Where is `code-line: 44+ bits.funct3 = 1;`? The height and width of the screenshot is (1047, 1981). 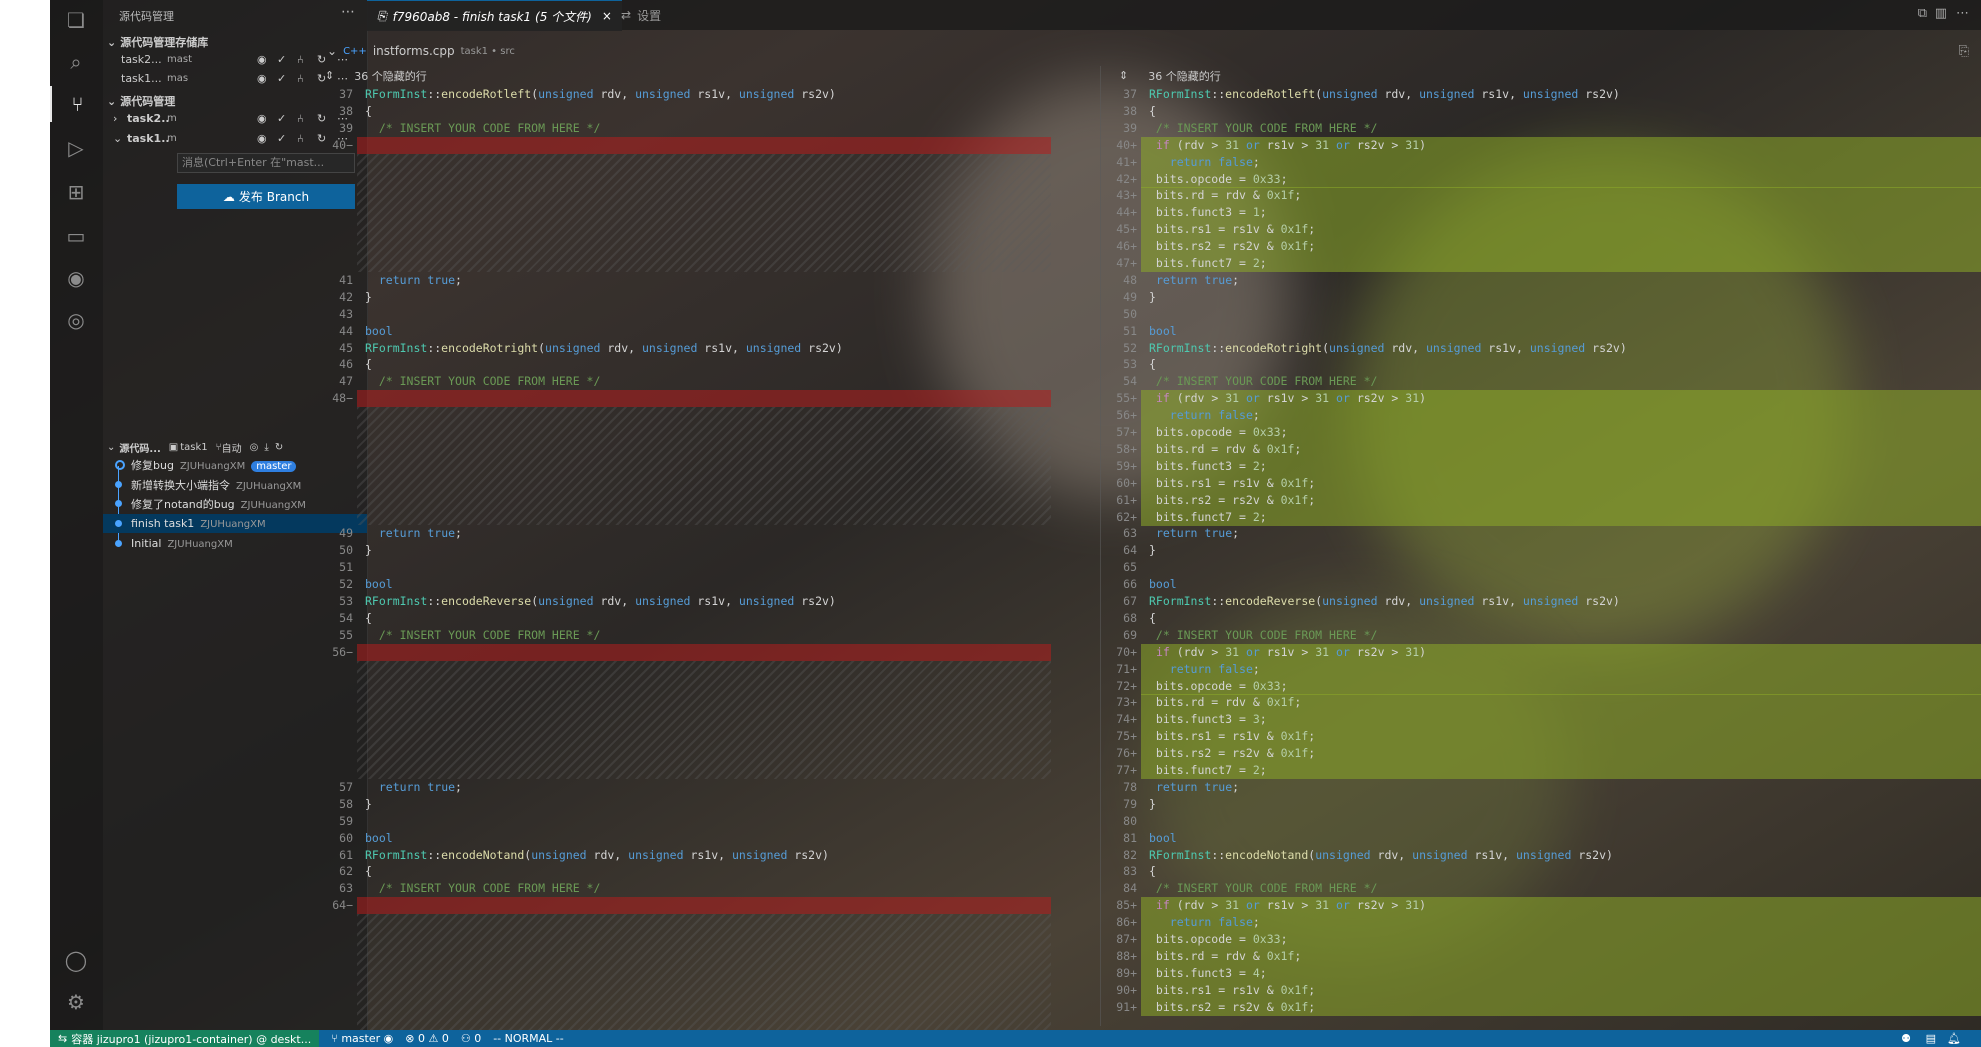 code-line: 44+ bits.funct3 = 1; is located at coordinates (1541, 213).